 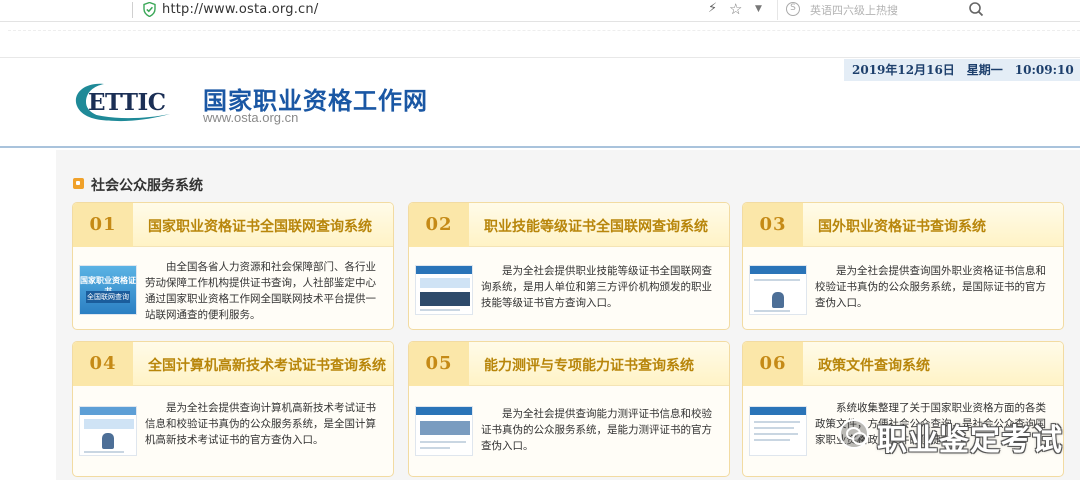 I want to click on card-number: 04, so click(x=103, y=364).